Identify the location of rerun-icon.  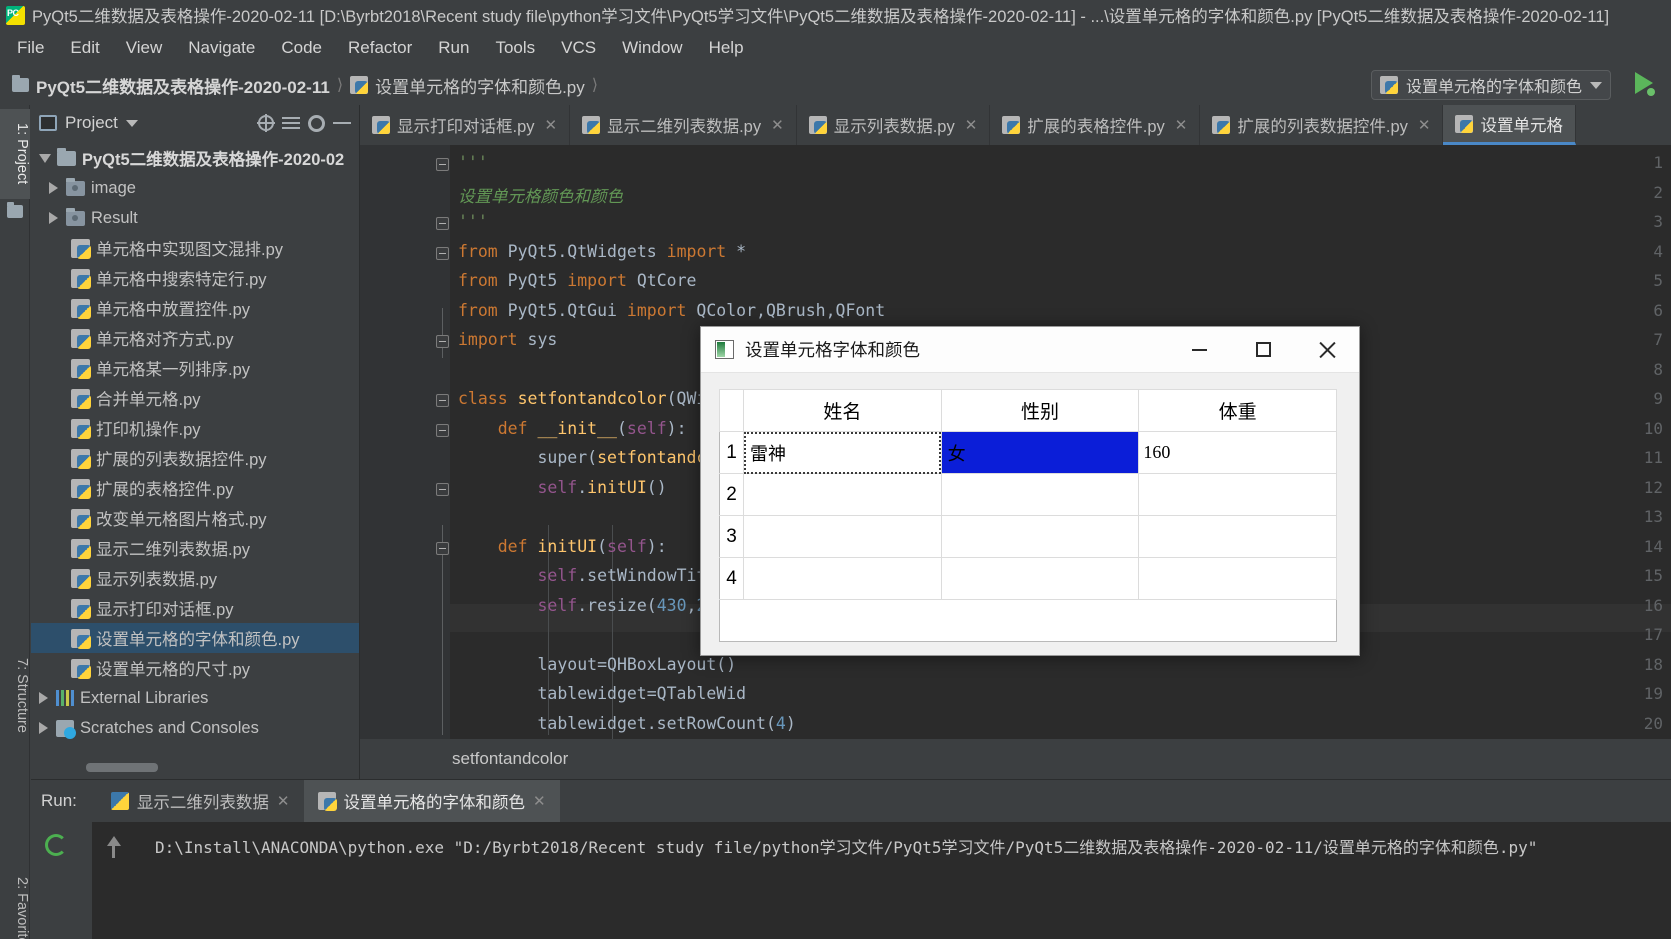
(56, 845).